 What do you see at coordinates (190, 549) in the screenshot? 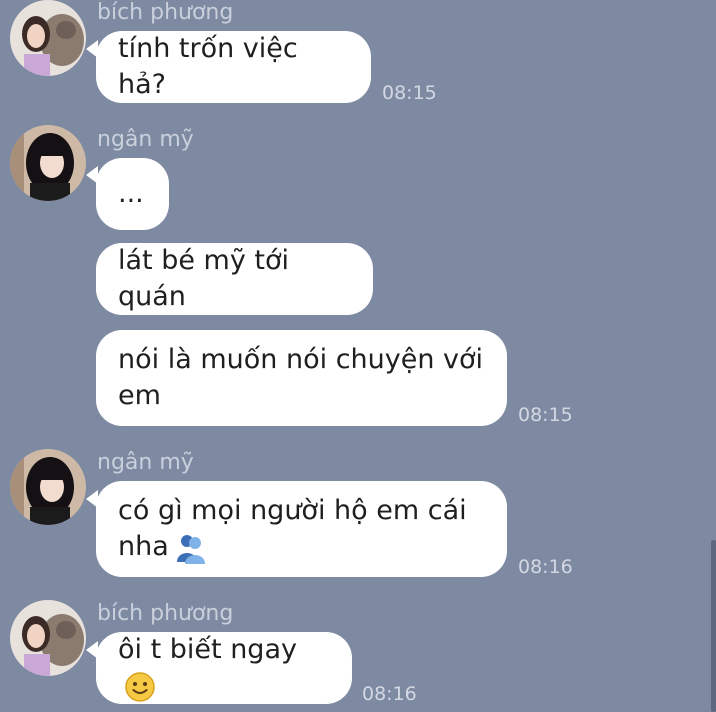
I see `hugging-people-emoji-icon` at bounding box center [190, 549].